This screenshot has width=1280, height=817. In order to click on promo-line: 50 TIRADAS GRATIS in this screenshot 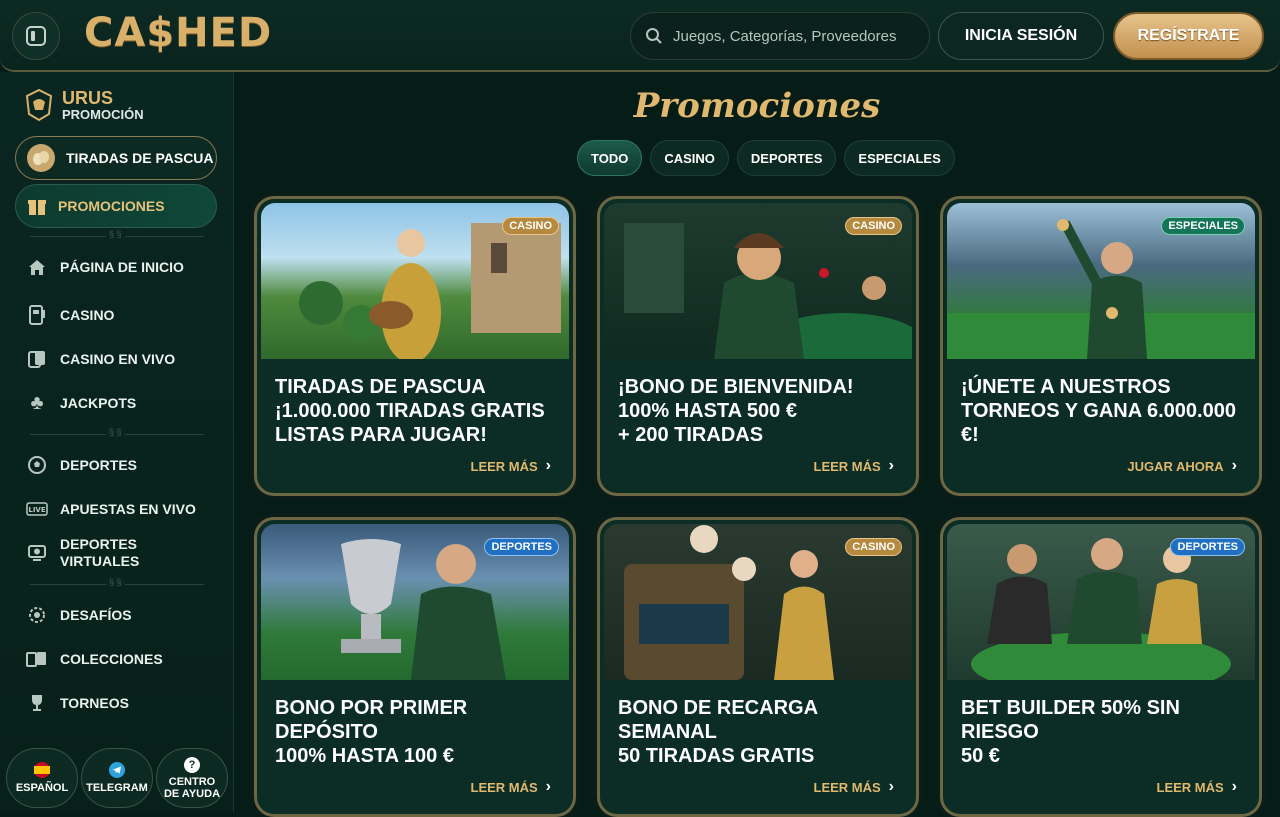, I will do `click(716, 756)`.